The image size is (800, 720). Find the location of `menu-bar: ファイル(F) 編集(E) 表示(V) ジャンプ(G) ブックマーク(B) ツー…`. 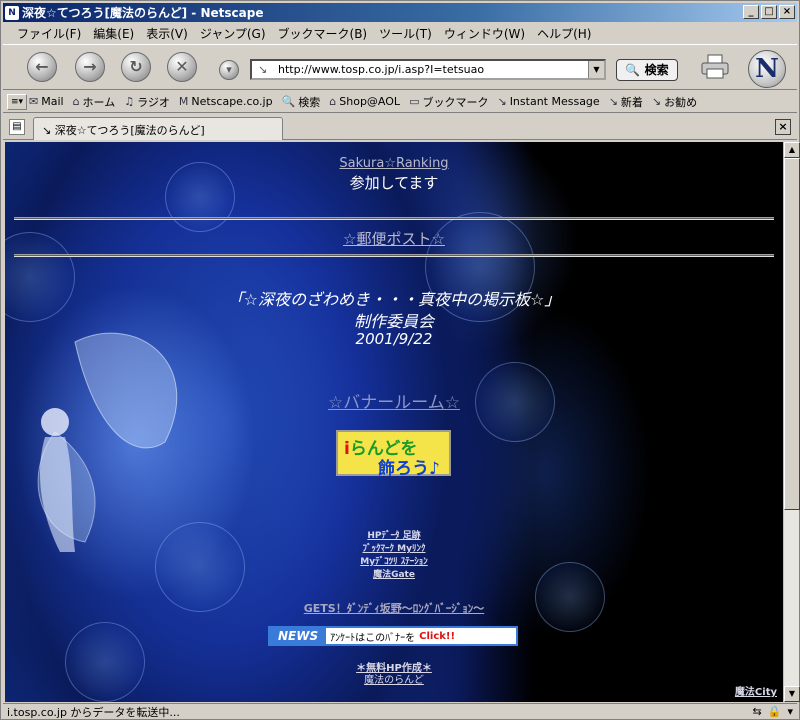

menu-bar: ファイル(F) 編集(E) 表示(V) ジャンプ(G) ブックマーク(B) ツー… is located at coordinates (400, 33).